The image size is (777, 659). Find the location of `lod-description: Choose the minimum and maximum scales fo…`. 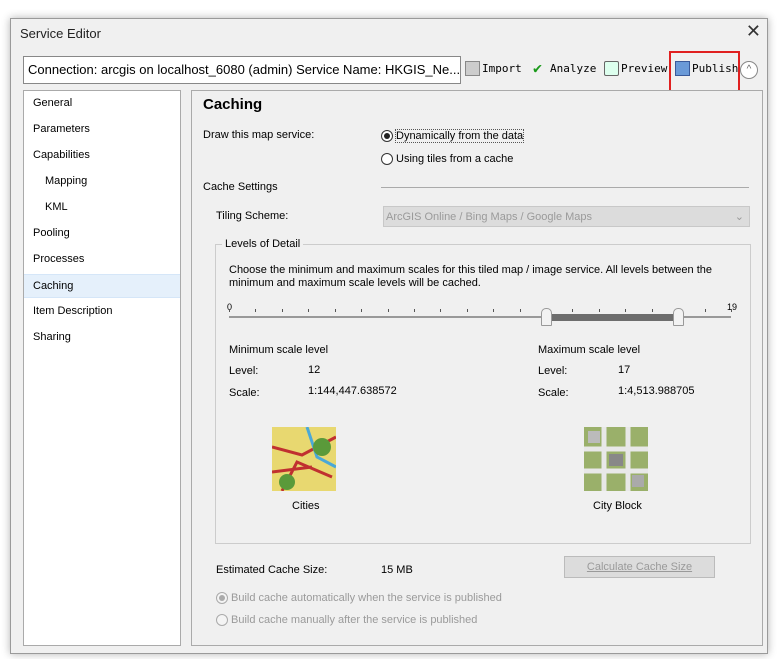

lod-description: Choose the minimum and maximum scales fo… is located at coordinates (470, 276).